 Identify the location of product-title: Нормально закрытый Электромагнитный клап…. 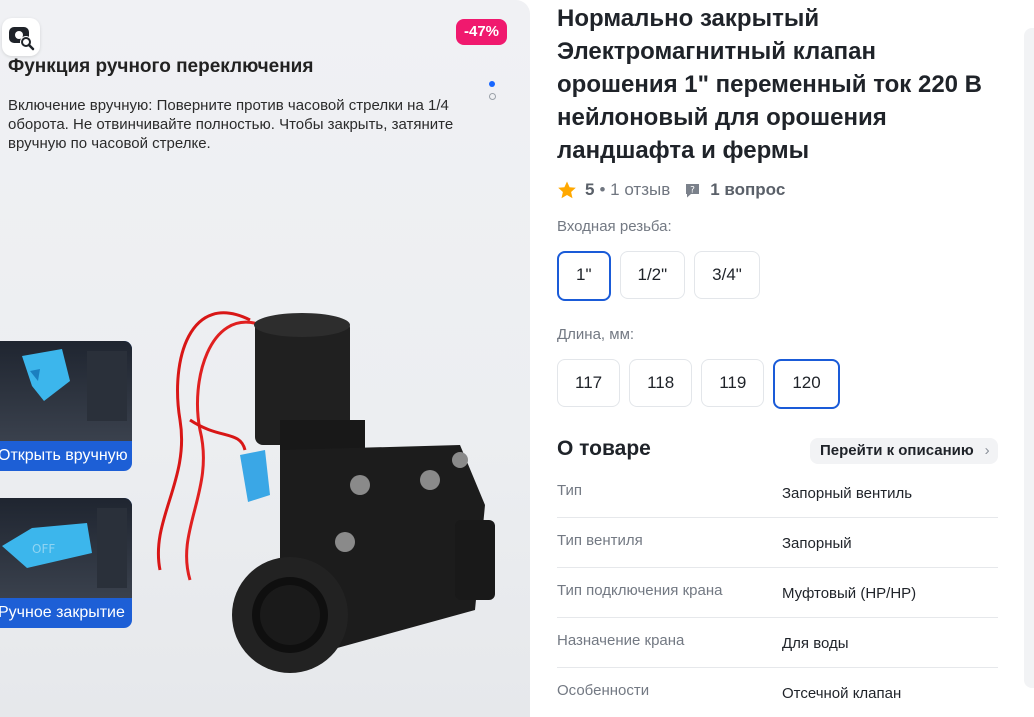
(770, 84).